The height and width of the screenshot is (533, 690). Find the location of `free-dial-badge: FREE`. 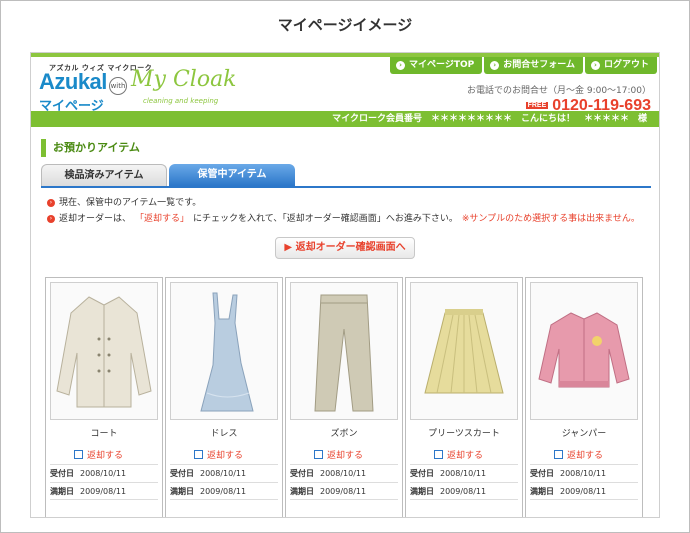

free-dial-badge: FREE is located at coordinates (537, 105).